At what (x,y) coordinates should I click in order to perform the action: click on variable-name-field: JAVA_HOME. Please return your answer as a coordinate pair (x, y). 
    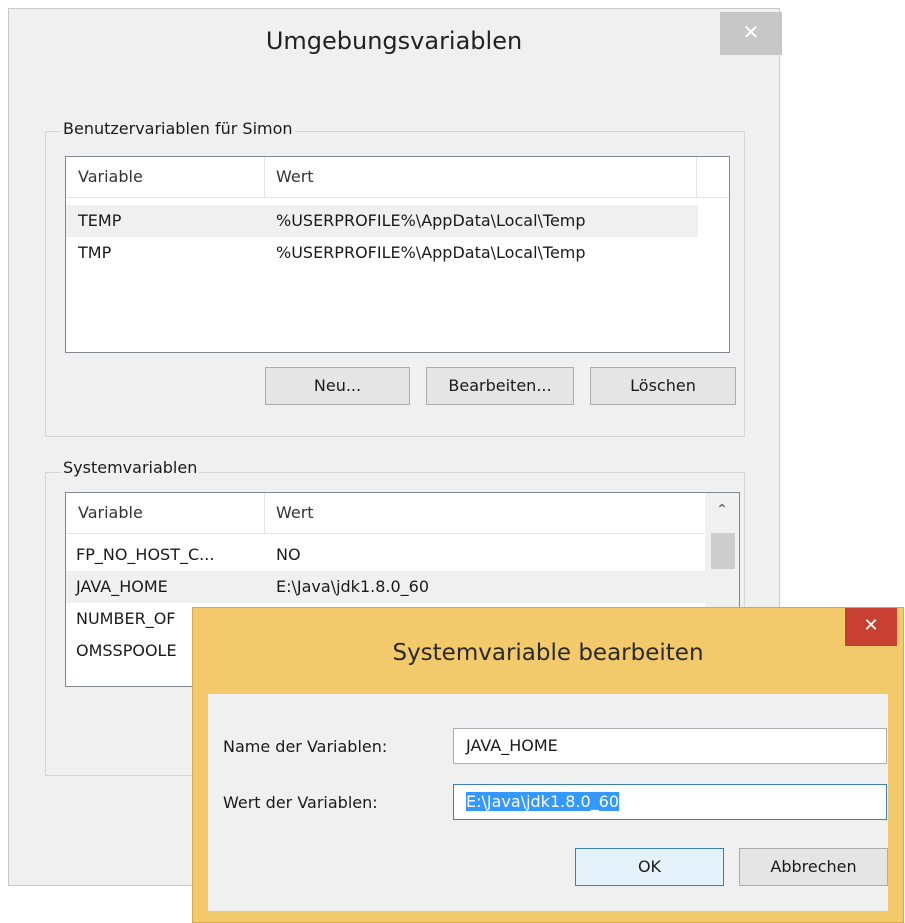
    Looking at the image, I should click on (670, 746).